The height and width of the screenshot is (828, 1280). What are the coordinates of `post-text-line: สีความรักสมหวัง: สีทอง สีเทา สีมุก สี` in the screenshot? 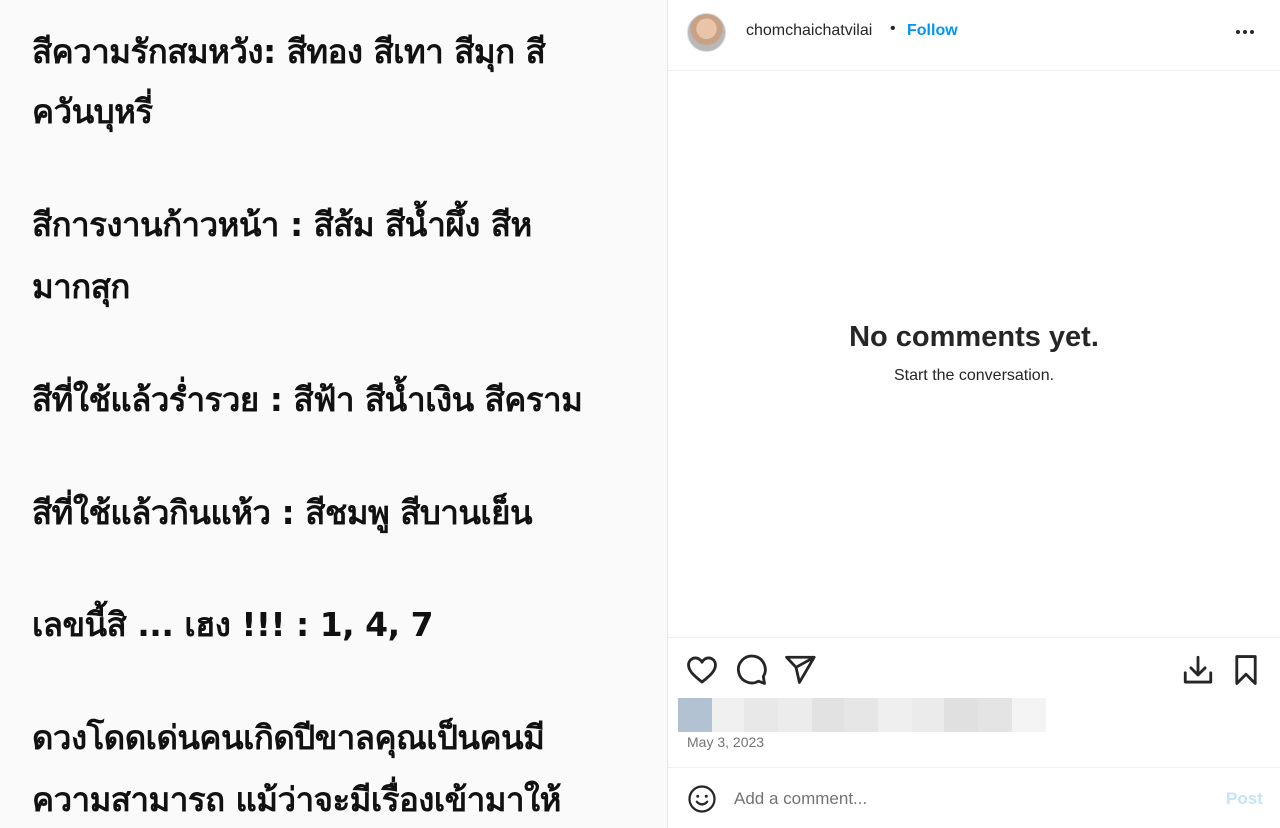 It's located at (289, 51).